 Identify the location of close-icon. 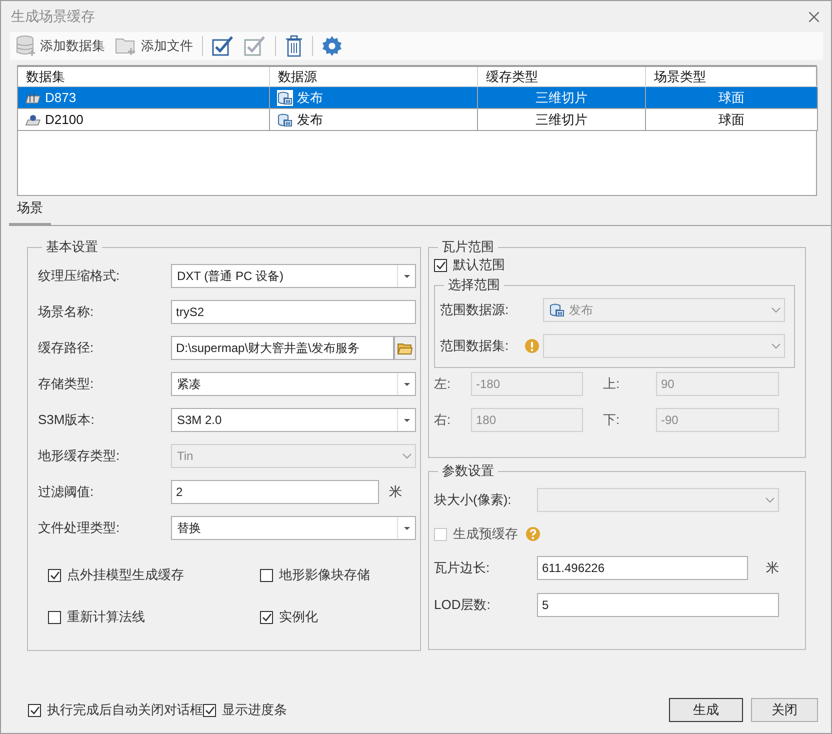
(814, 17).